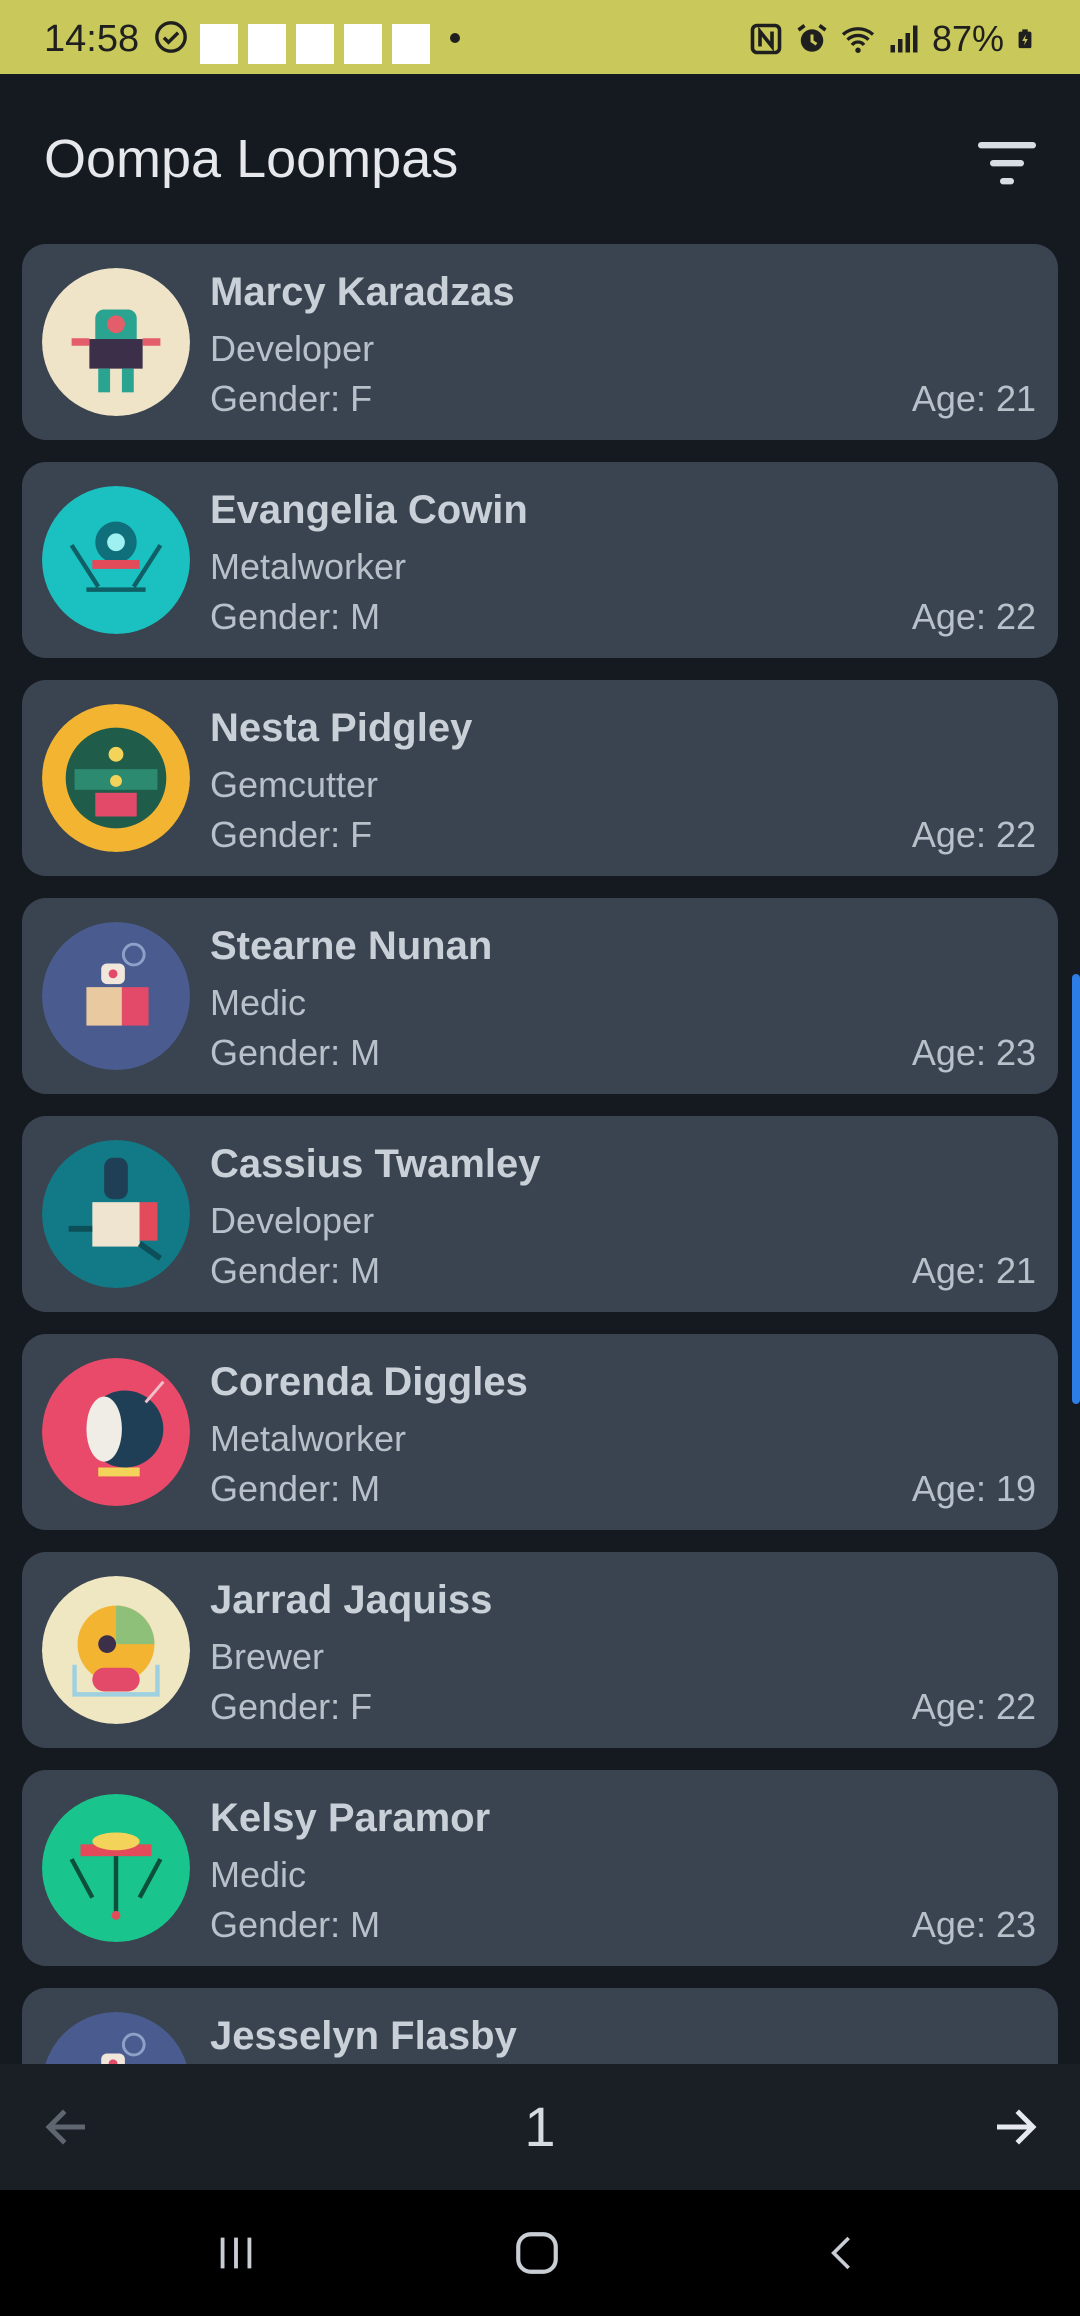 The width and height of the screenshot is (1080, 2316). I want to click on item-name: Cassius Twamley, so click(375, 1164).